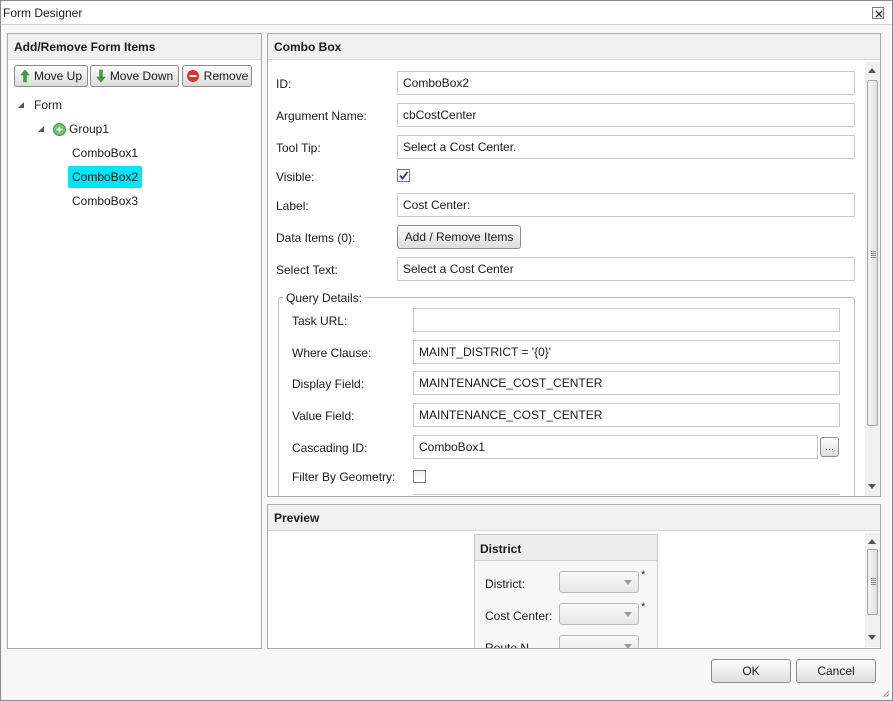 The height and width of the screenshot is (701, 893). I want to click on tree-node-group1-label: Group1, so click(89, 129).